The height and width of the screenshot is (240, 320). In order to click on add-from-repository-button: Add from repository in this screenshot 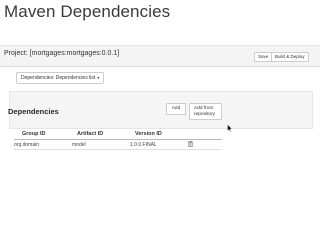, I will do `click(205, 111)`.